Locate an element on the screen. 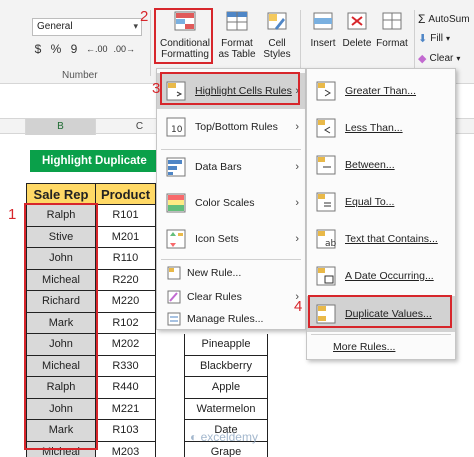  insert-label: Insert is located at coordinates (323, 43).